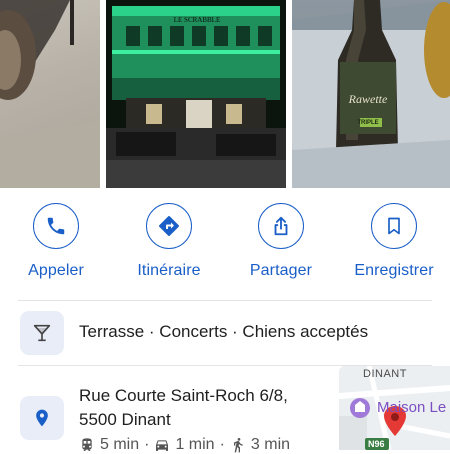 This screenshot has height=454, width=450. I want to click on save-button: Enregistrer, so click(394, 241).